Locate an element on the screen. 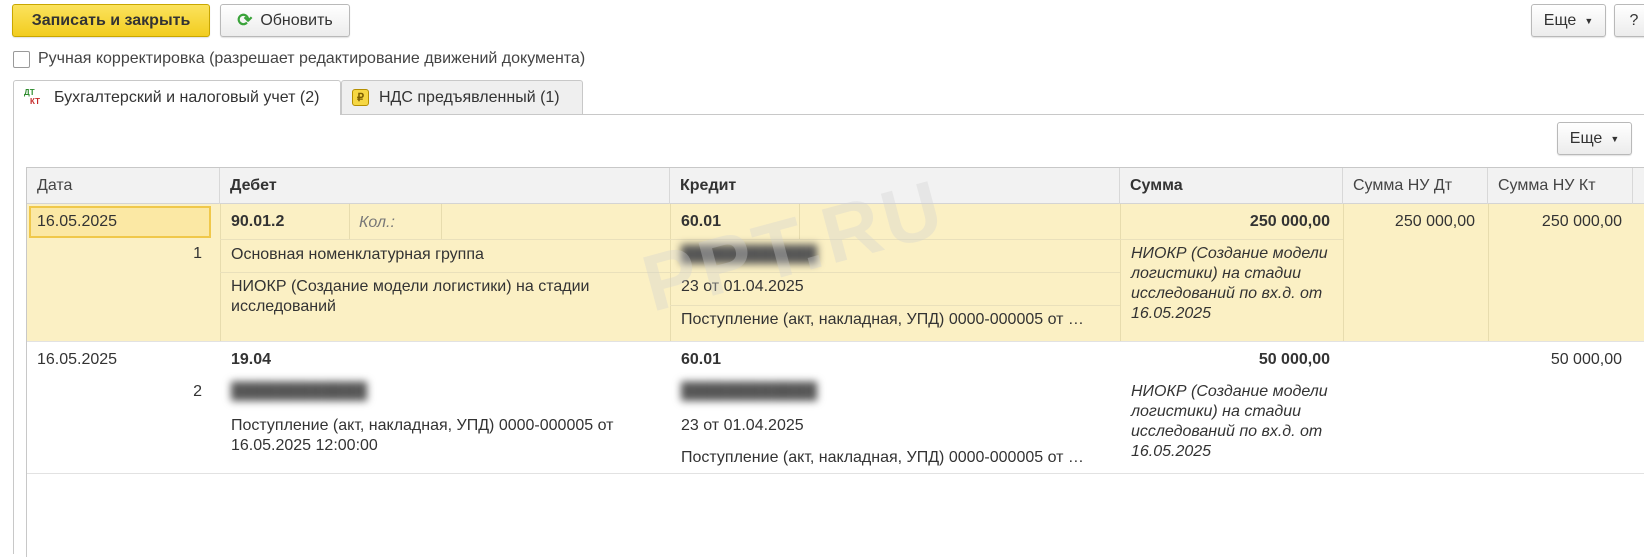 The height and width of the screenshot is (557, 1644). tab-vat-presented: ₽ НДС предъявленный (1) is located at coordinates (462, 97).